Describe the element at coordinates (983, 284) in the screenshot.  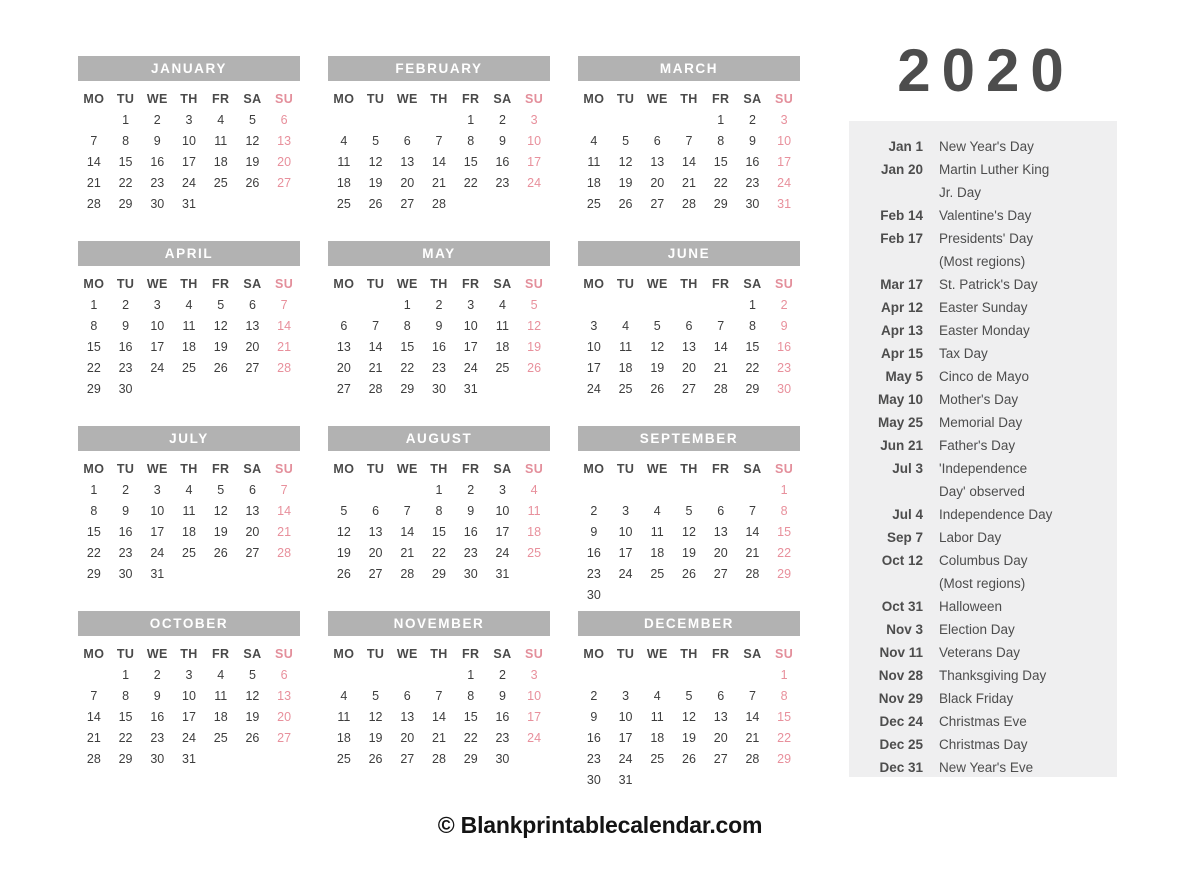
I see `holiday-list-item: Mar 17 St. Patrick's Day` at that location.